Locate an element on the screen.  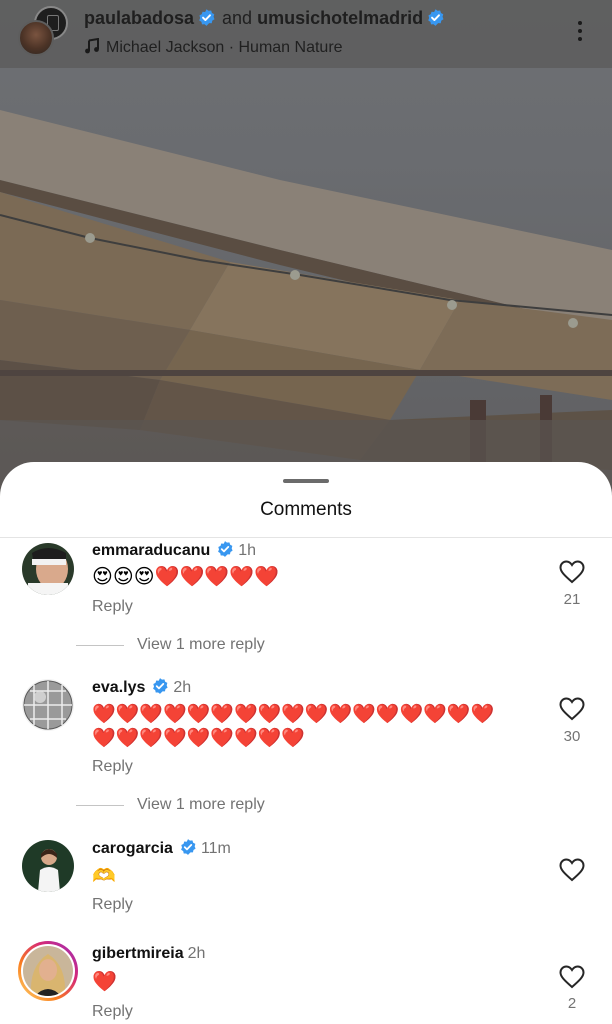
comment-text: 🫶 is located at coordinates (104, 876).